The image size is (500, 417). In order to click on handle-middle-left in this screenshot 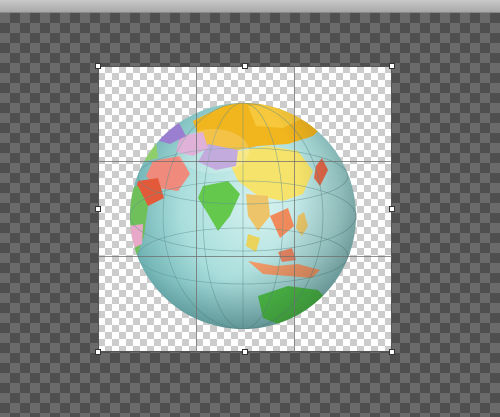, I will do `click(98, 209)`.